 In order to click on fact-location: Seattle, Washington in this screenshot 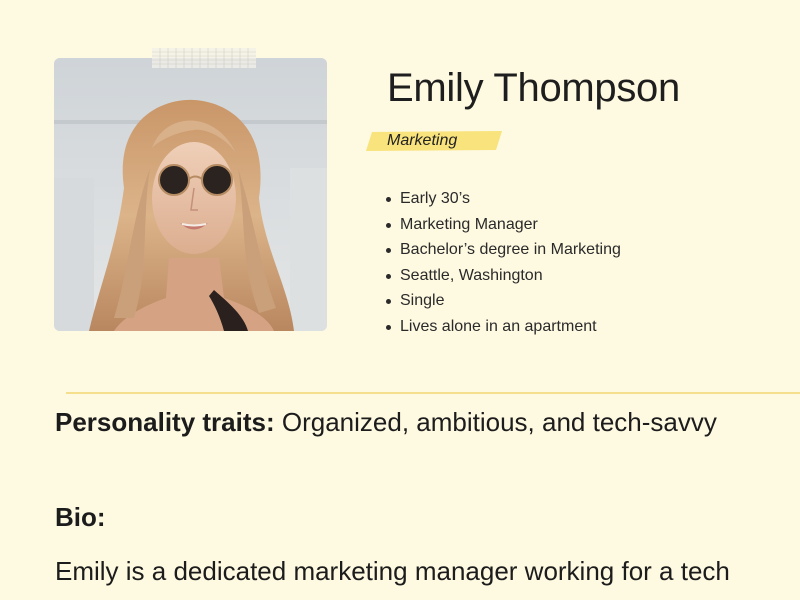, I will do `click(501, 276)`.